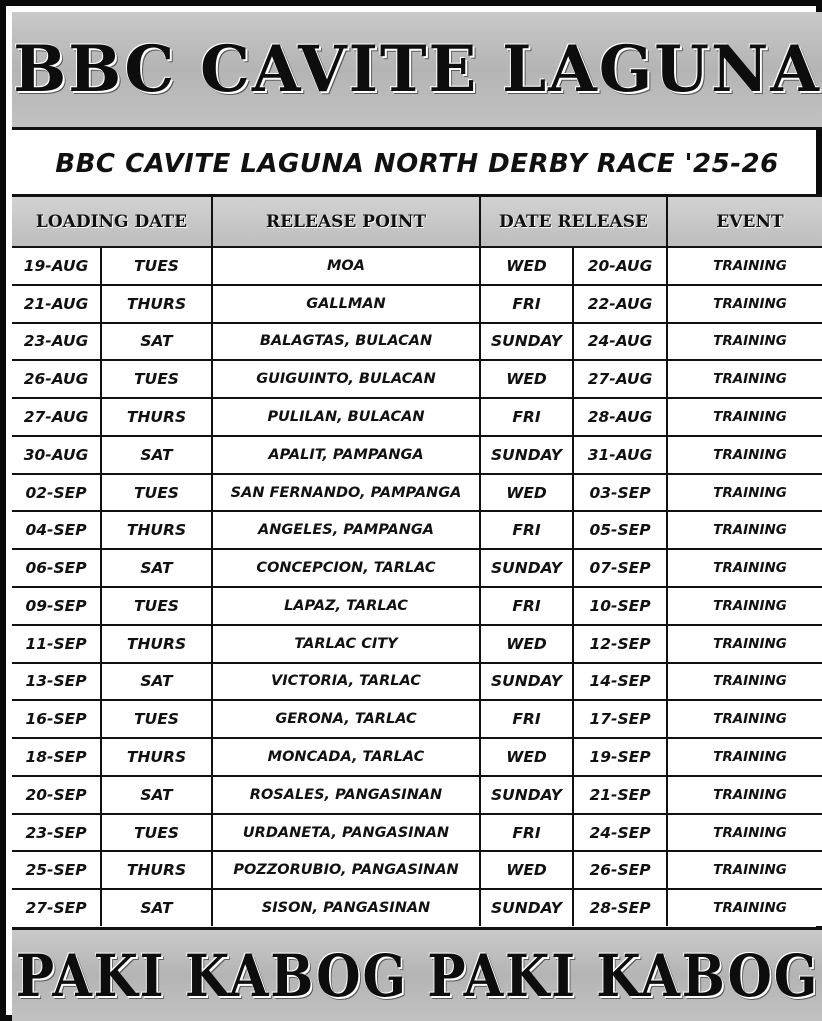 This screenshot has height=1021, width=822. I want to click on header-release-point: RELEASE POINT, so click(346, 221).